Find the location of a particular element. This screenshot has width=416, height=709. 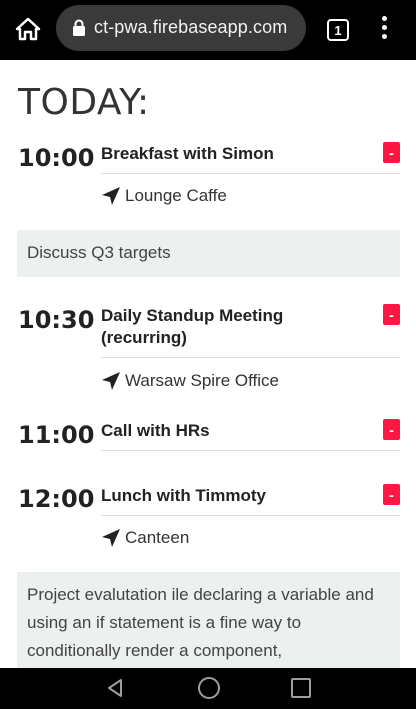

event-location: Lounge Caffe is located at coordinates (164, 196).